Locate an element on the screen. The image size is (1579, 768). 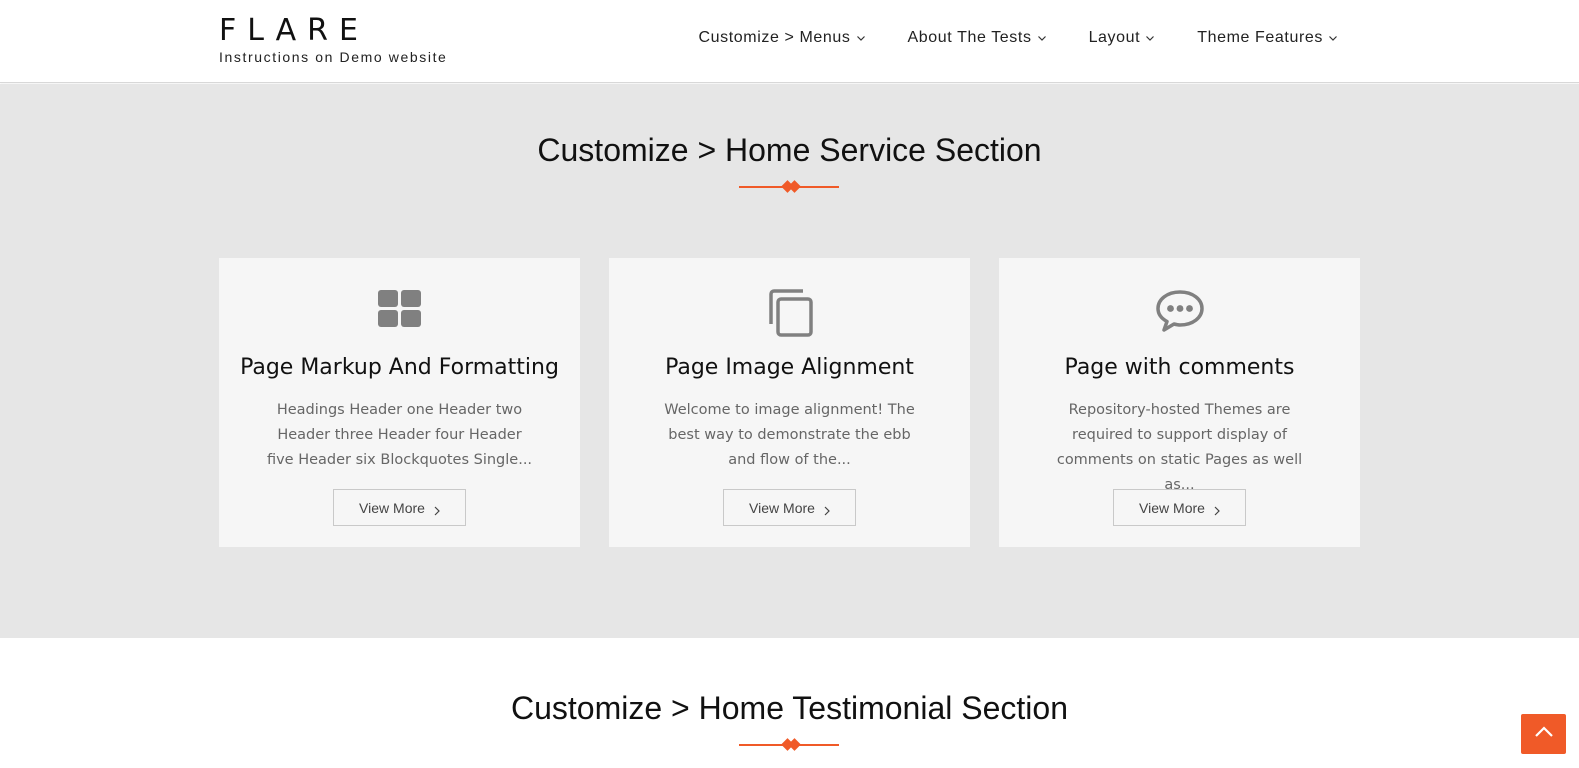
testimonial-section-title: Customize > Home Testimonial Section is located at coordinates (789, 708).